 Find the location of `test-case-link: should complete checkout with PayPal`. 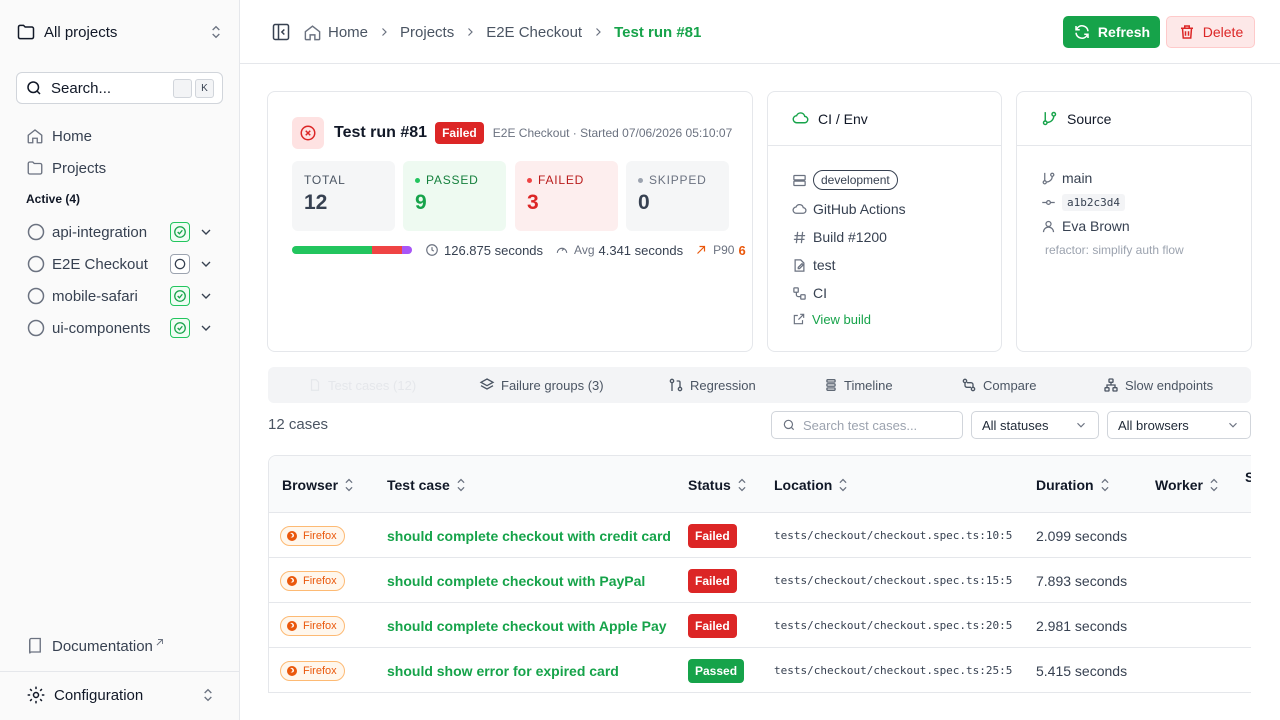

test-case-link: should complete checkout with PayPal is located at coordinates (516, 581).